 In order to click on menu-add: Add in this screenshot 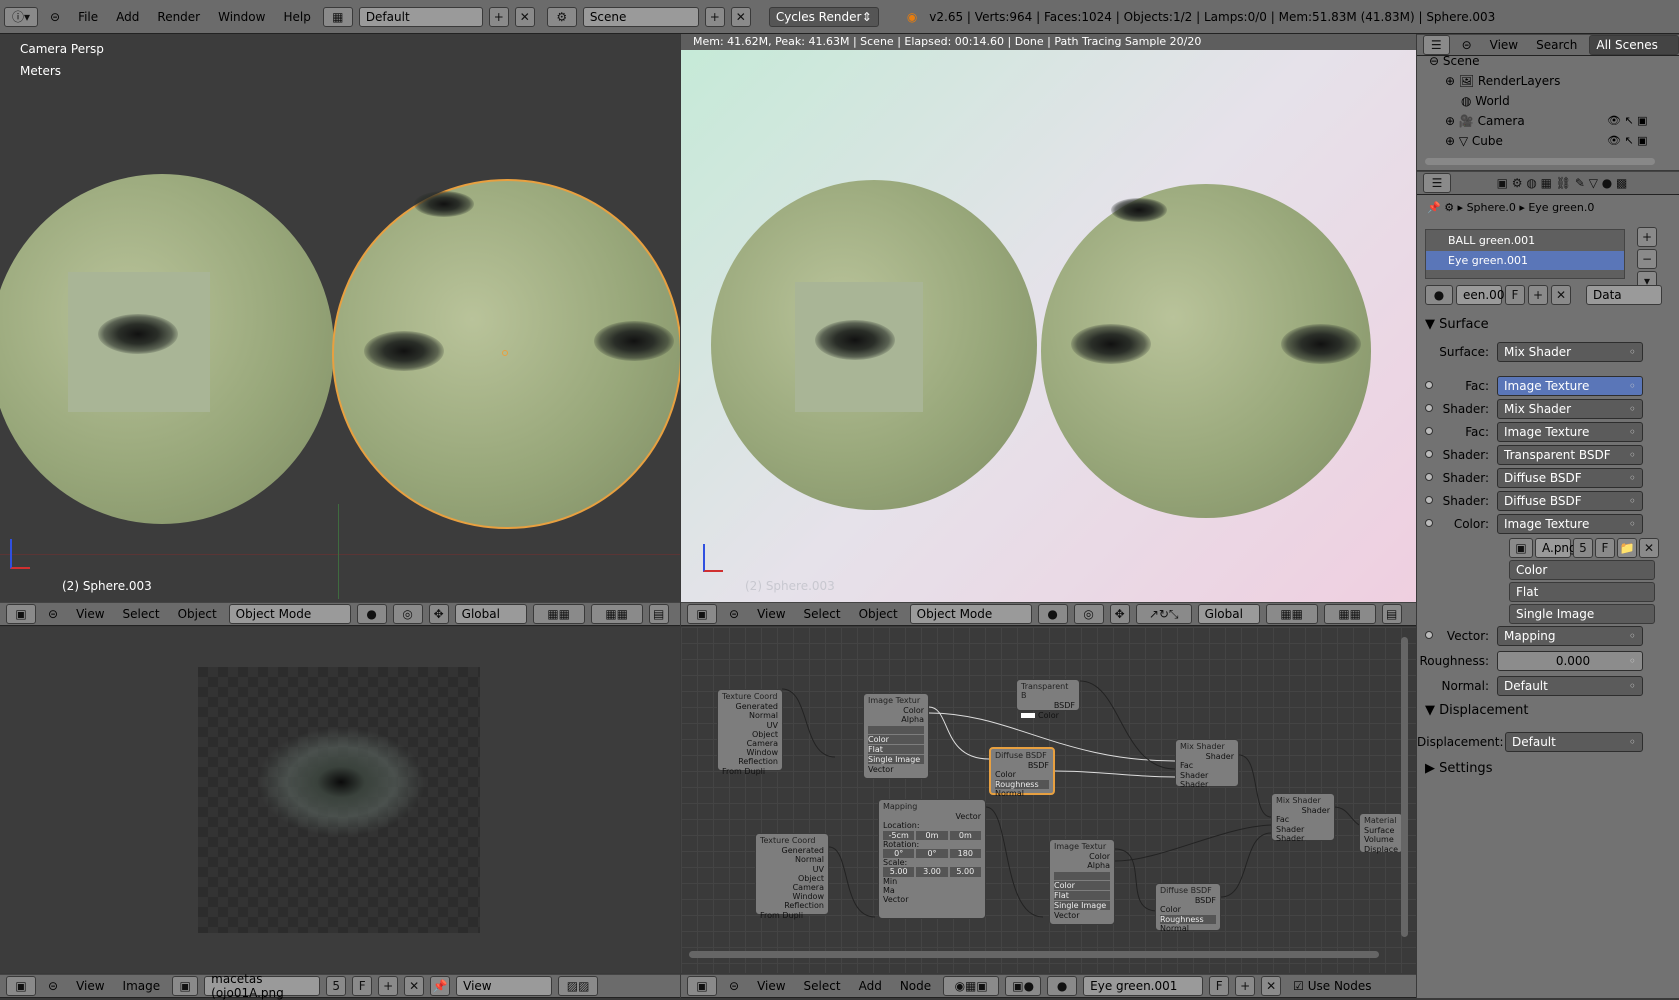, I will do `click(127, 17)`.